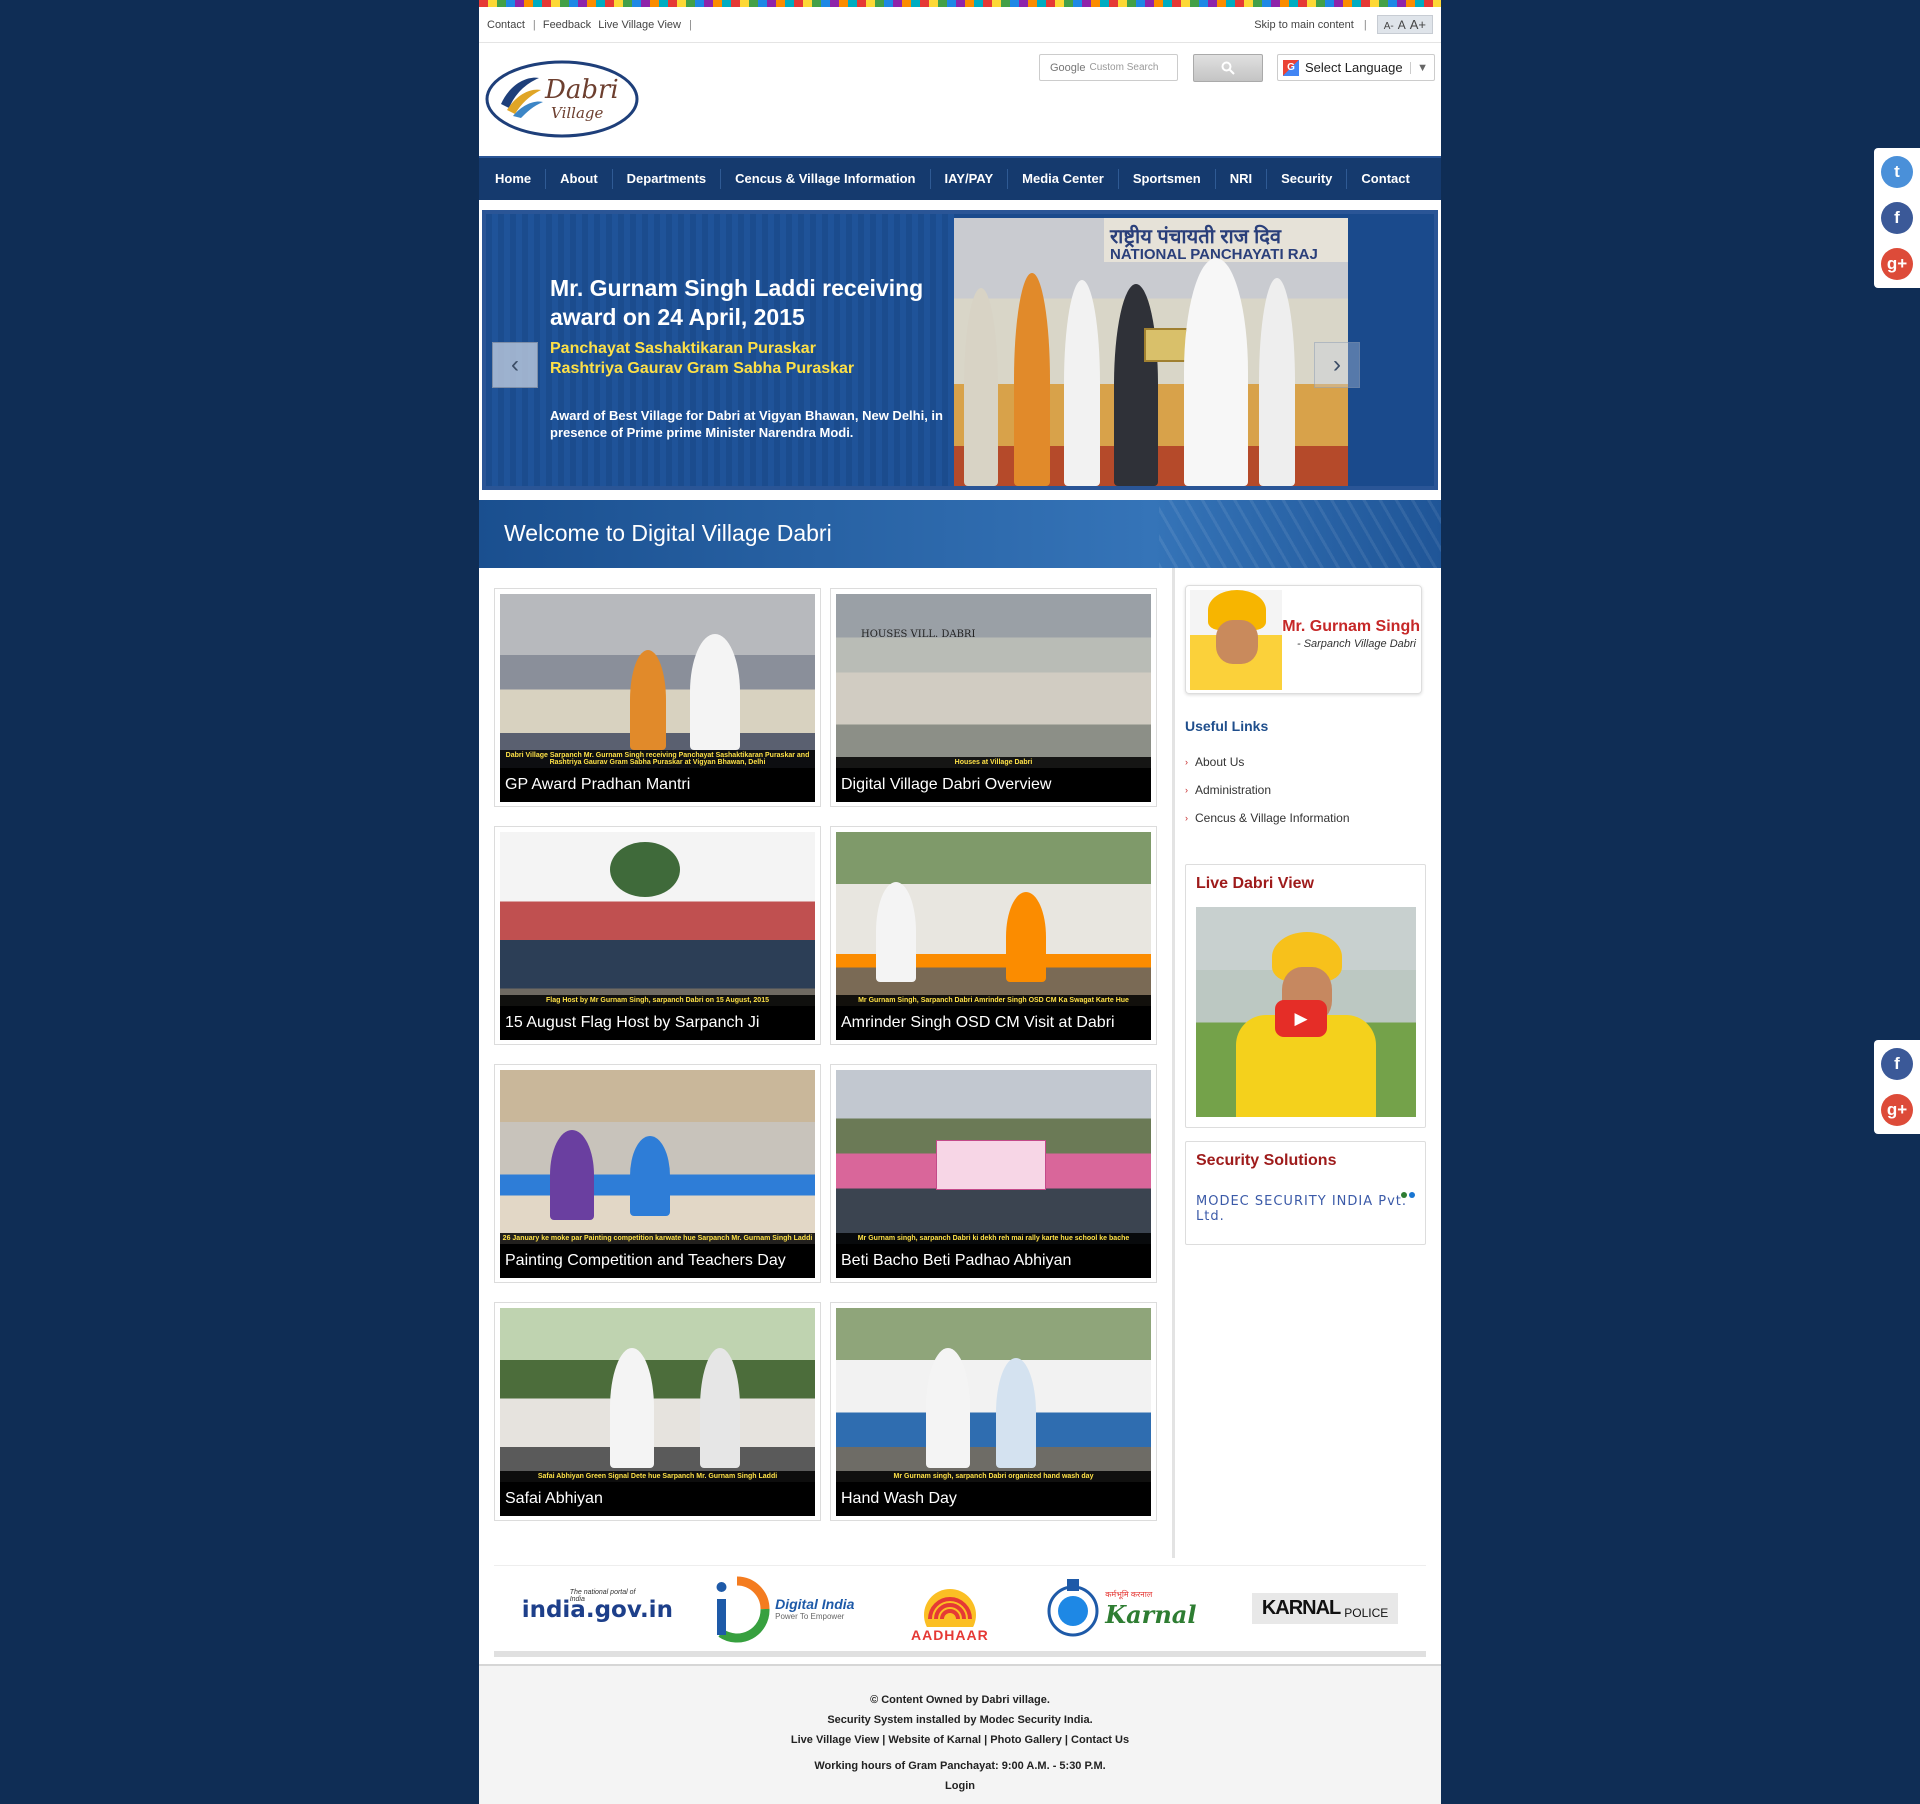 Image resolution: width=1920 pixels, height=1804 pixels. Describe the element at coordinates (515, 365) in the screenshot. I see `slider-prev-button: ‹` at that location.